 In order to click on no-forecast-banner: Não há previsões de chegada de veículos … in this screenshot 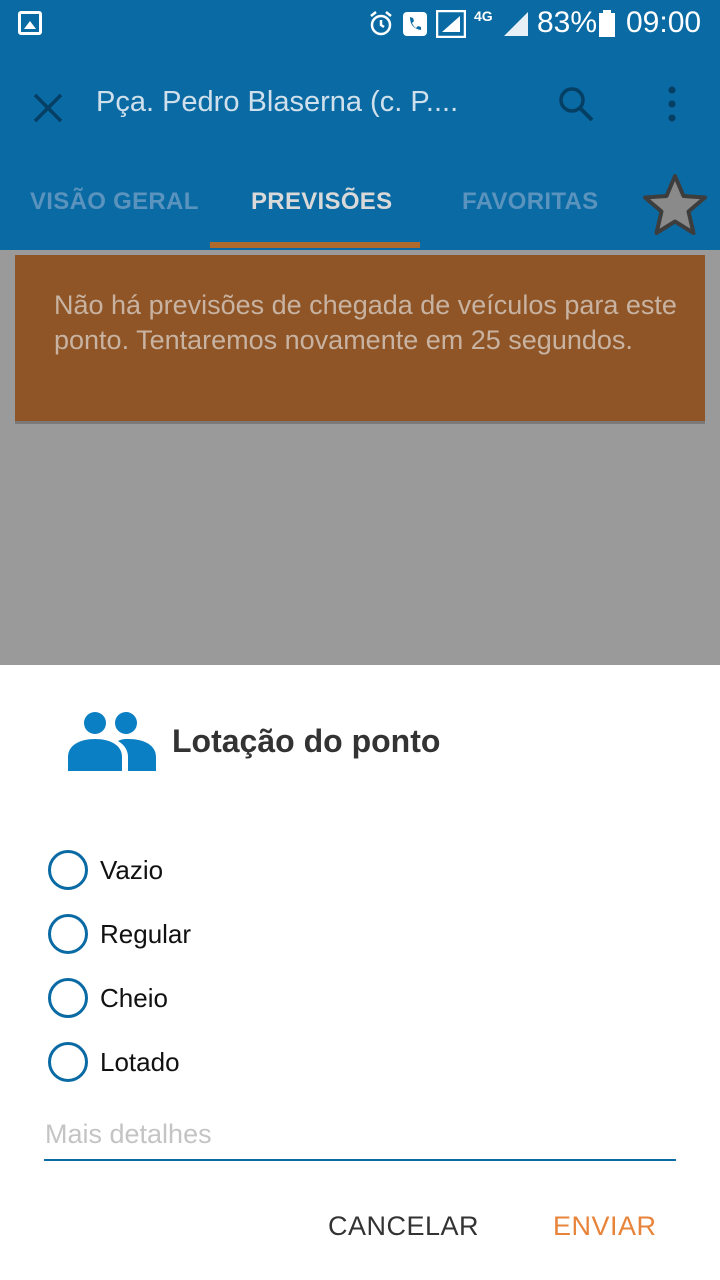, I will do `click(360, 338)`.